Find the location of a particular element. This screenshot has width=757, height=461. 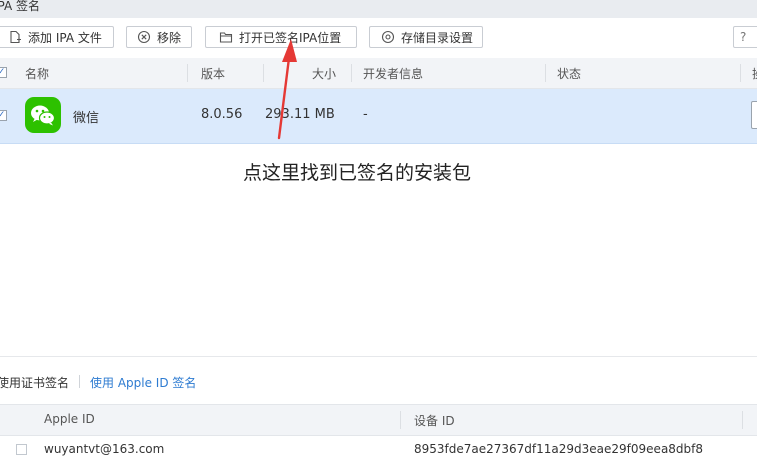

help-button: ? is located at coordinates (745, 37).